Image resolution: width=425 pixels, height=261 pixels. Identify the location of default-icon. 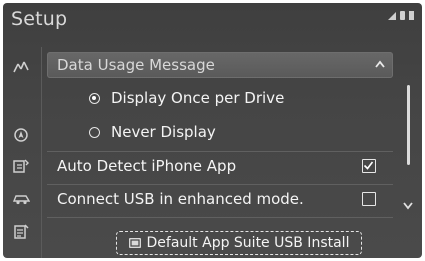
(134, 243).